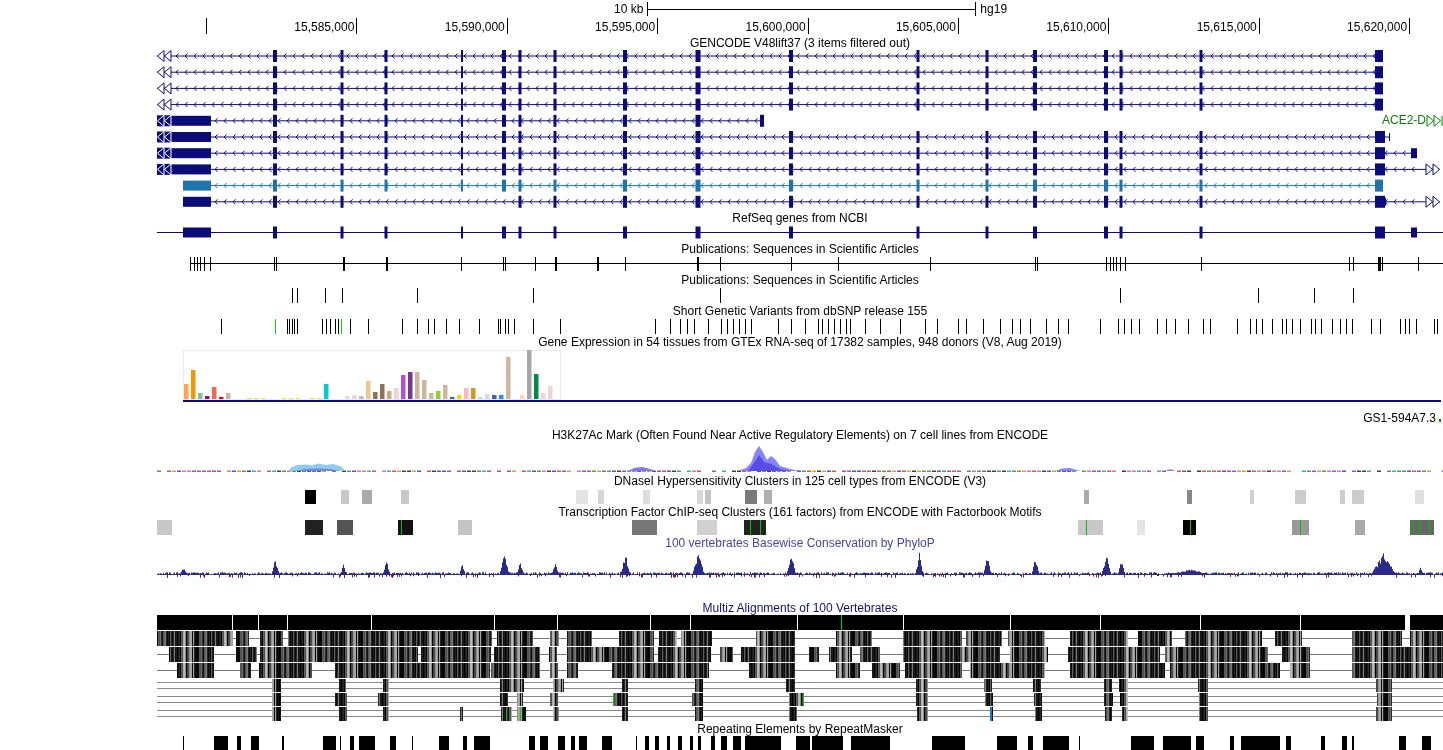 The height and width of the screenshot is (750, 1443). Describe the element at coordinates (1404, 120) in the screenshot. I see `gene-label: ACE2-D` at that location.